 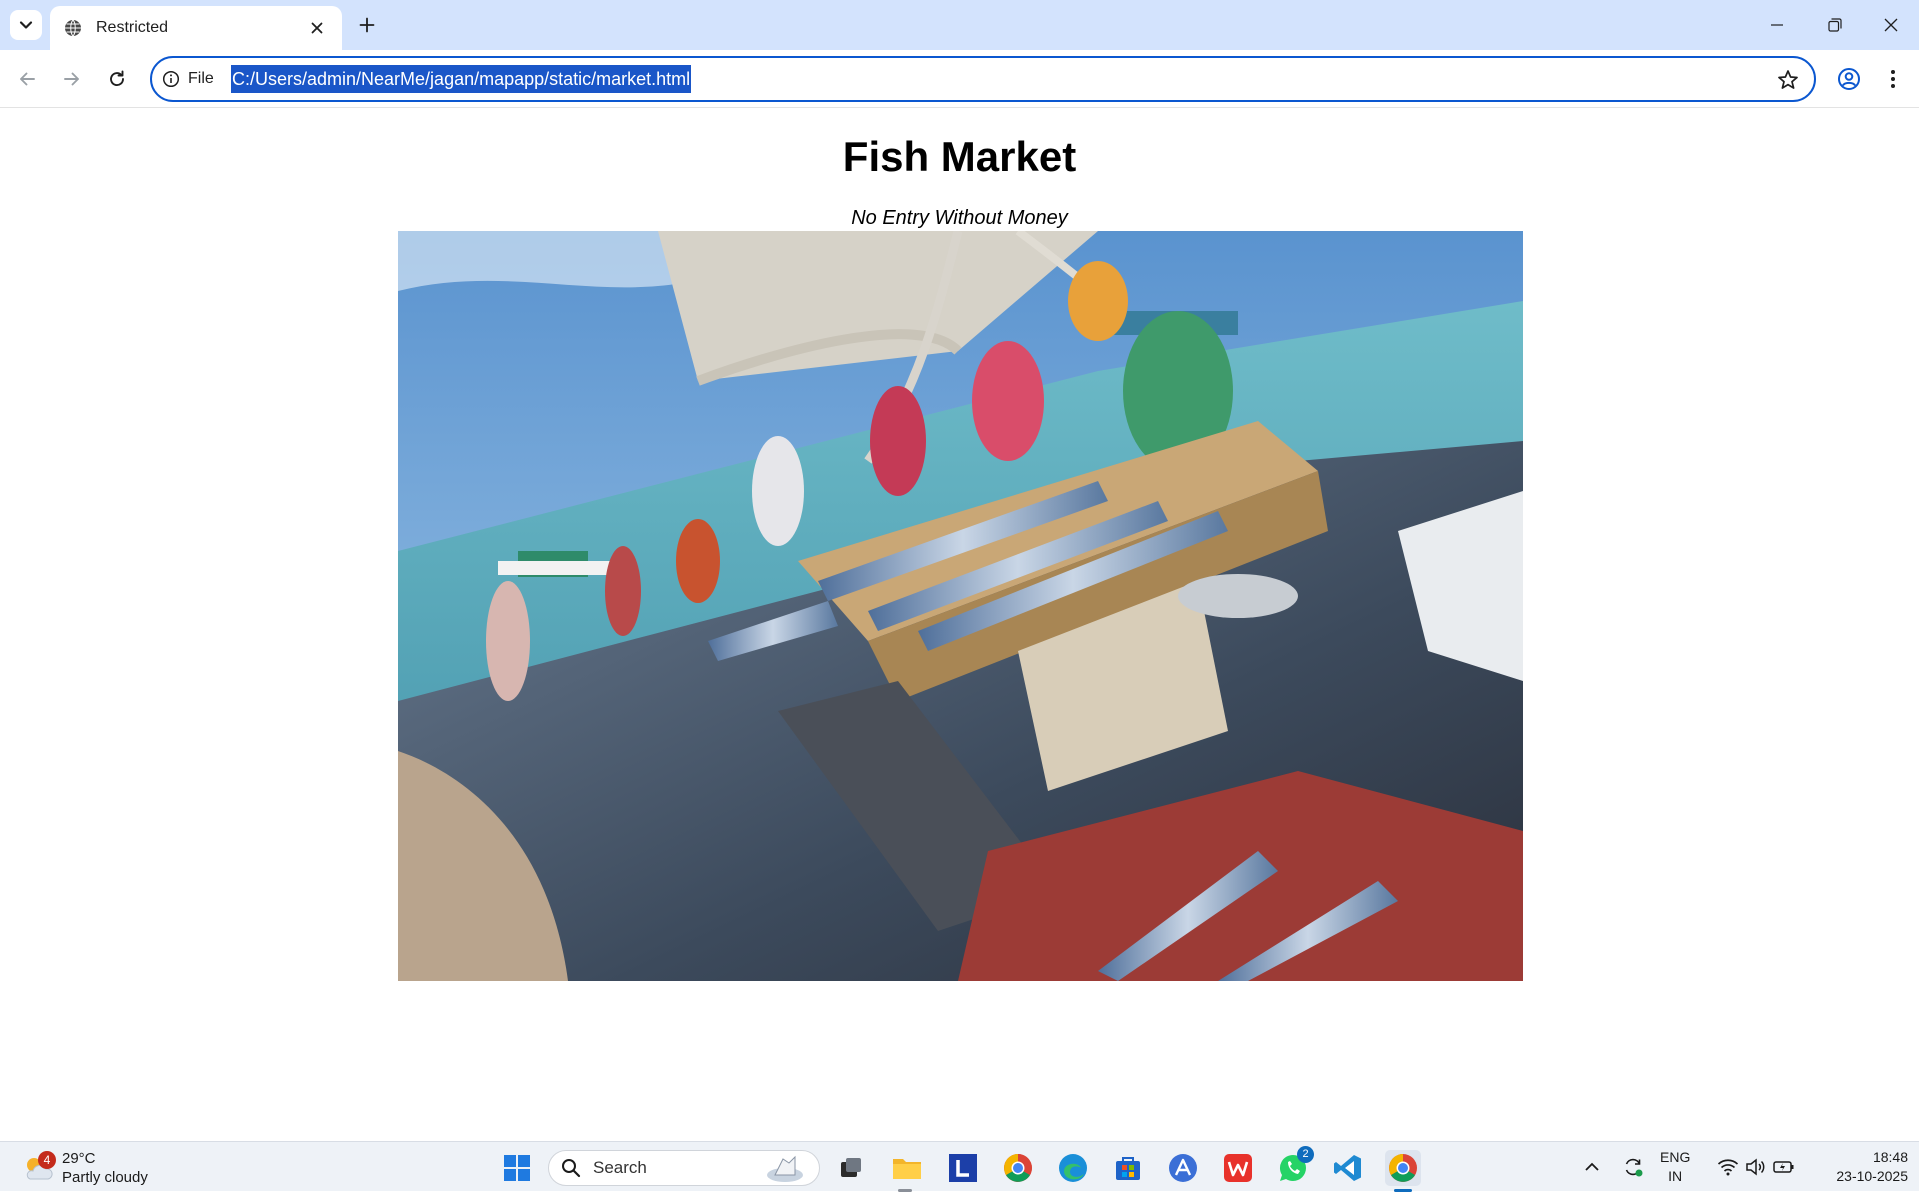 I want to click on tab-restricted: Restricted, so click(x=196, y=28).